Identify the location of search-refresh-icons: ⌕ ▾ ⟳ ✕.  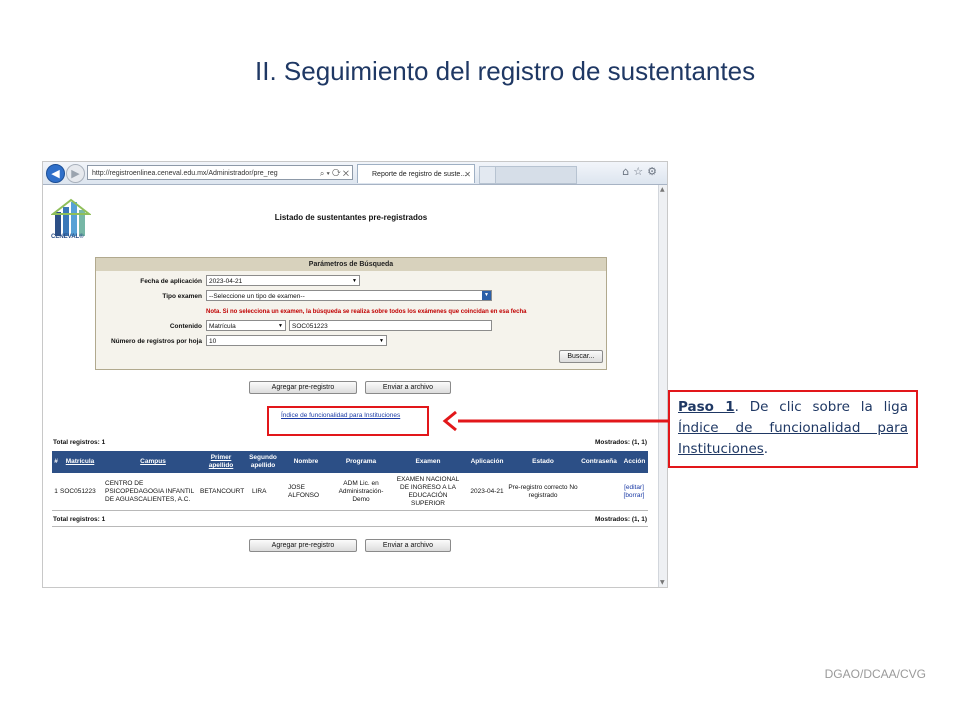
(334, 172).